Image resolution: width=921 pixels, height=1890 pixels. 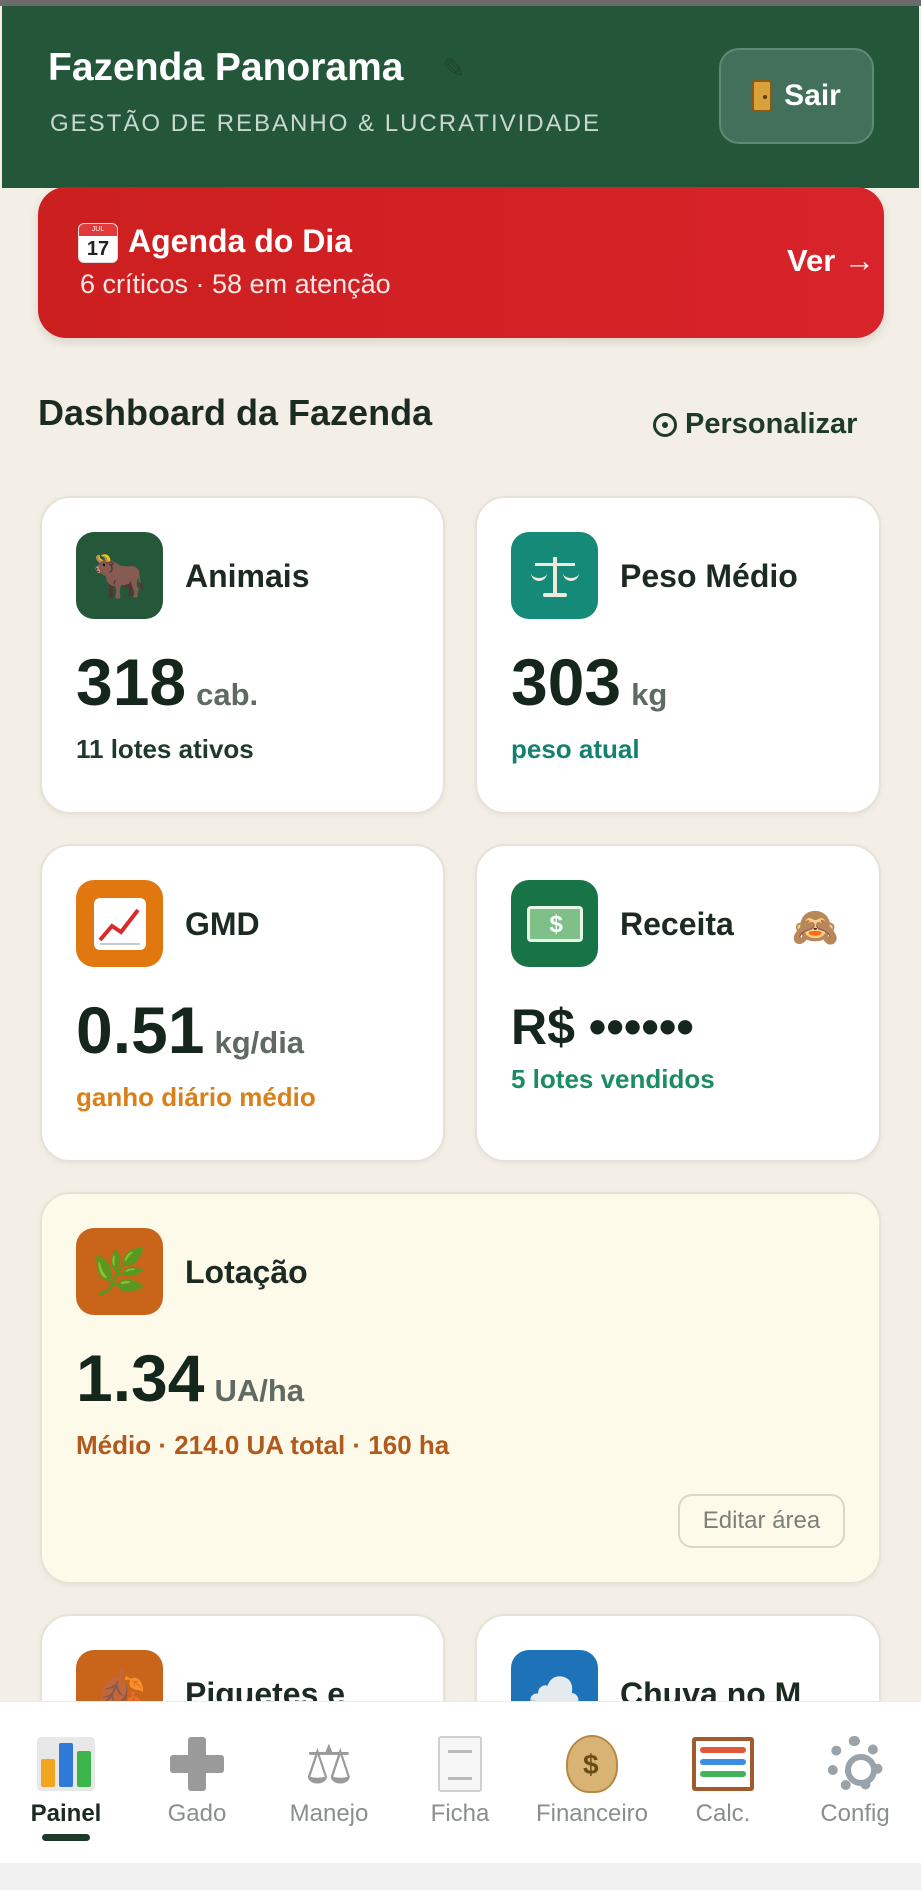 I want to click on see-no-evil-monkey-icon: 🙈, so click(x=815, y=928).